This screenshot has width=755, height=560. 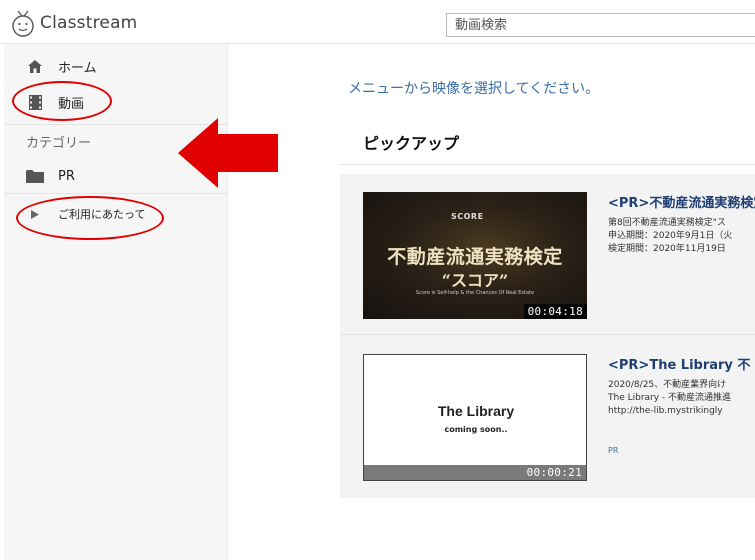 I want to click on video-divider, so click(x=547, y=334).